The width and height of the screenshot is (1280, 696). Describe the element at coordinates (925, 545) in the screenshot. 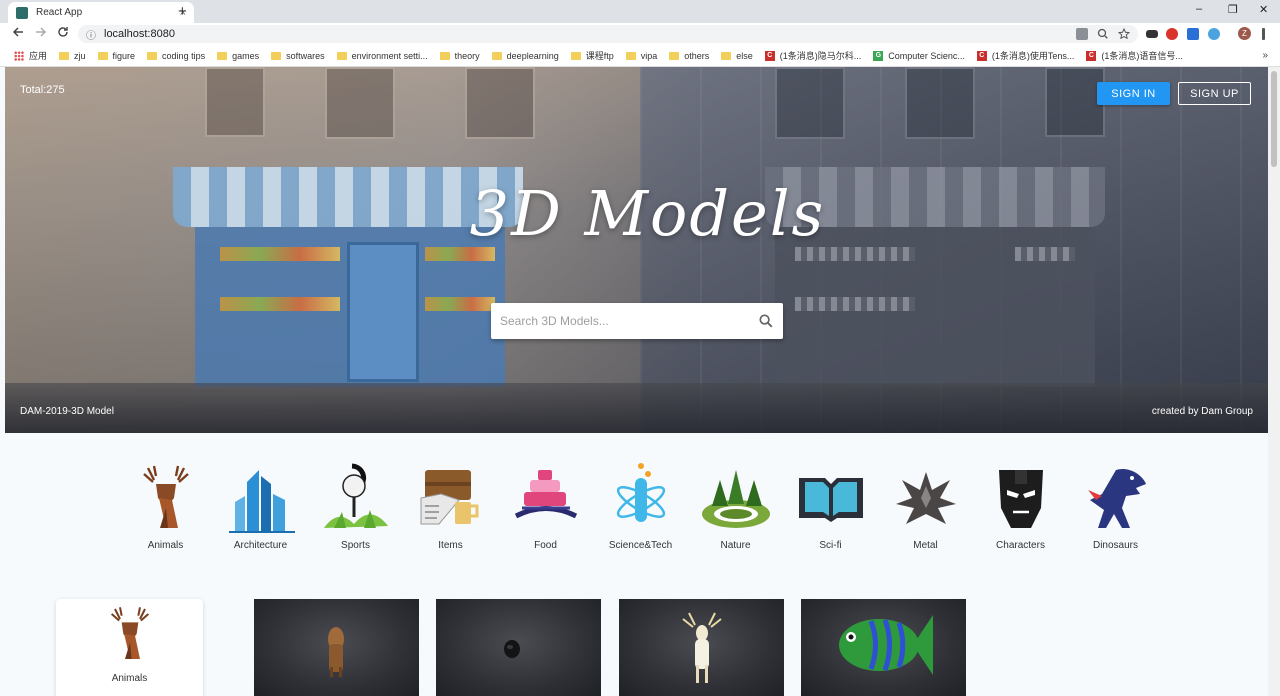

I see `category-label: Metal` at that location.